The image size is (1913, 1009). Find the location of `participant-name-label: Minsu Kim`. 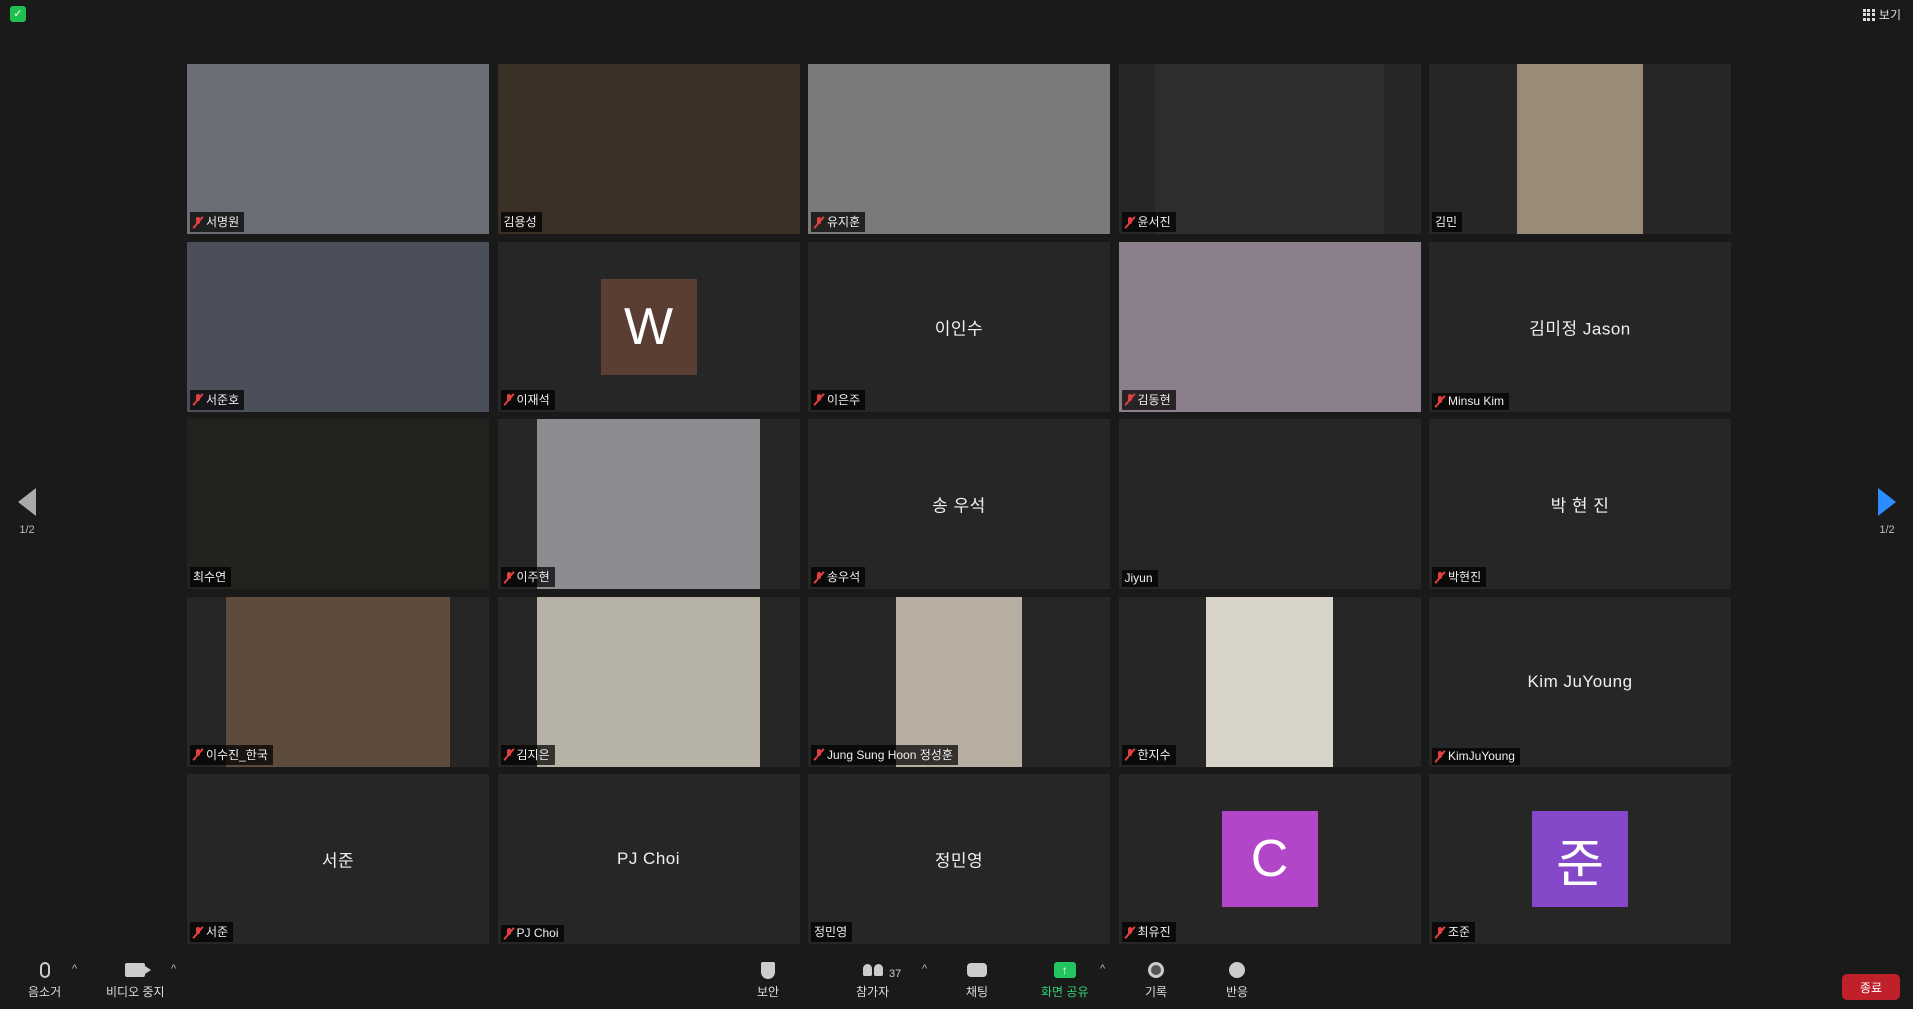

participant-name-label: Minsu Kim is located at coordinates (1471, 401).